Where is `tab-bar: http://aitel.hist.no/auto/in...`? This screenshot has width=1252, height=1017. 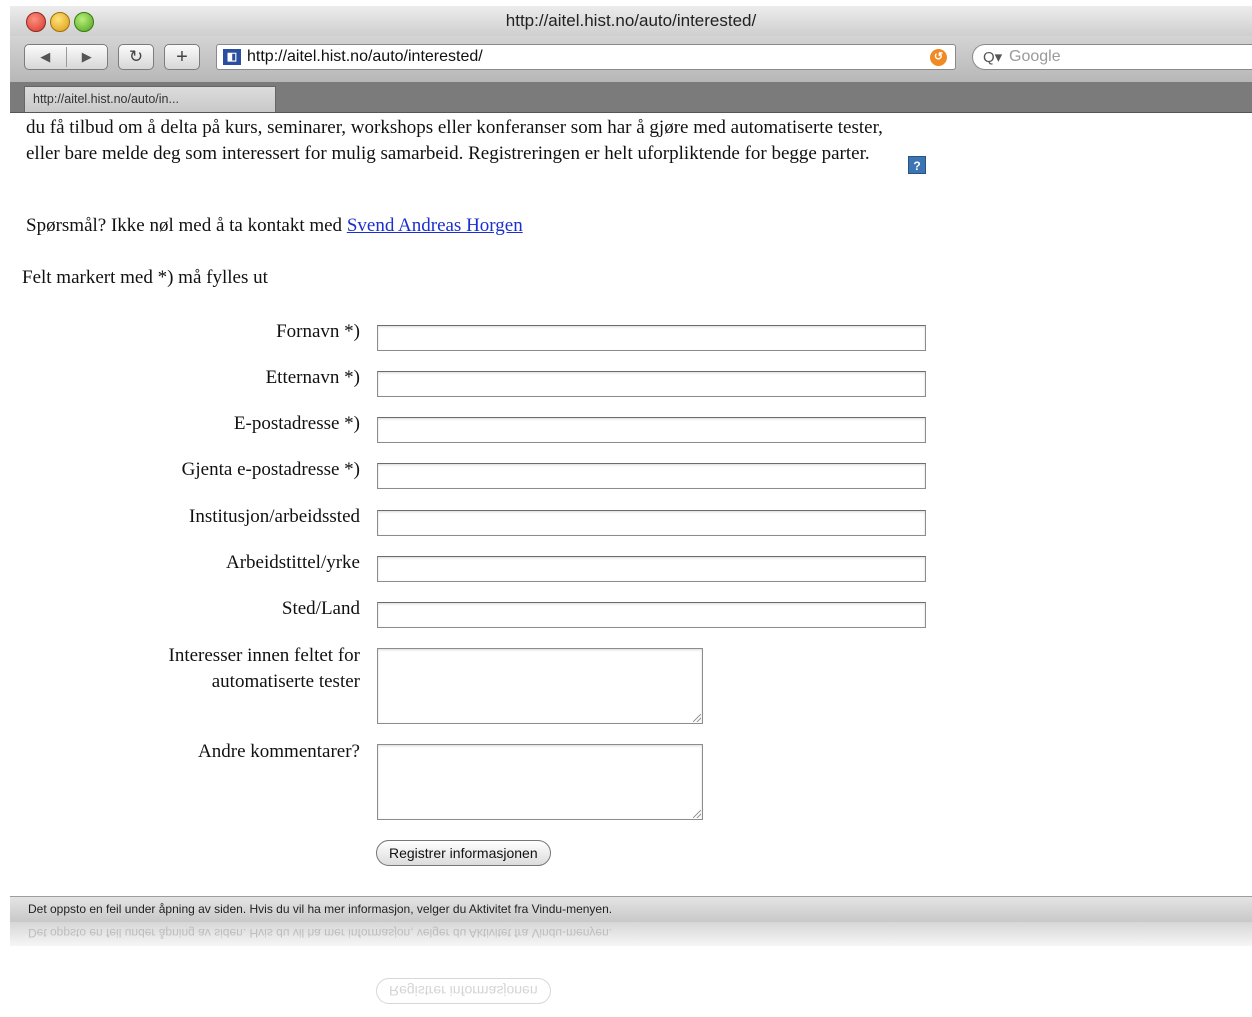 tab-bar: http://aitel.hist.no/auto/in... is located at coordinates (631, 97).